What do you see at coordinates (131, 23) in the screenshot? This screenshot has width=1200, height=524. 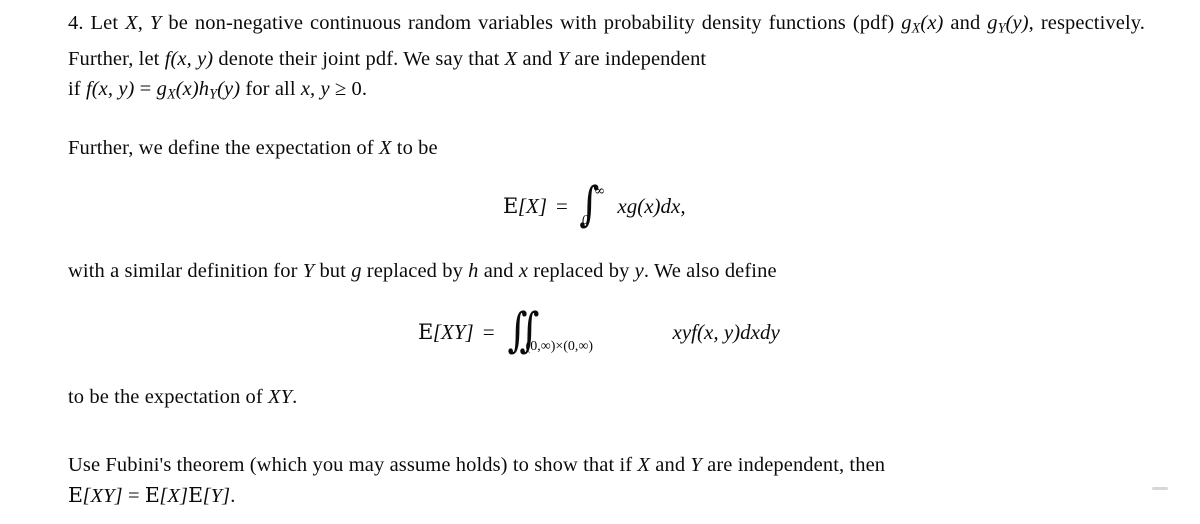 I see `math-variable-X: X` at bounding box center [131, 23].